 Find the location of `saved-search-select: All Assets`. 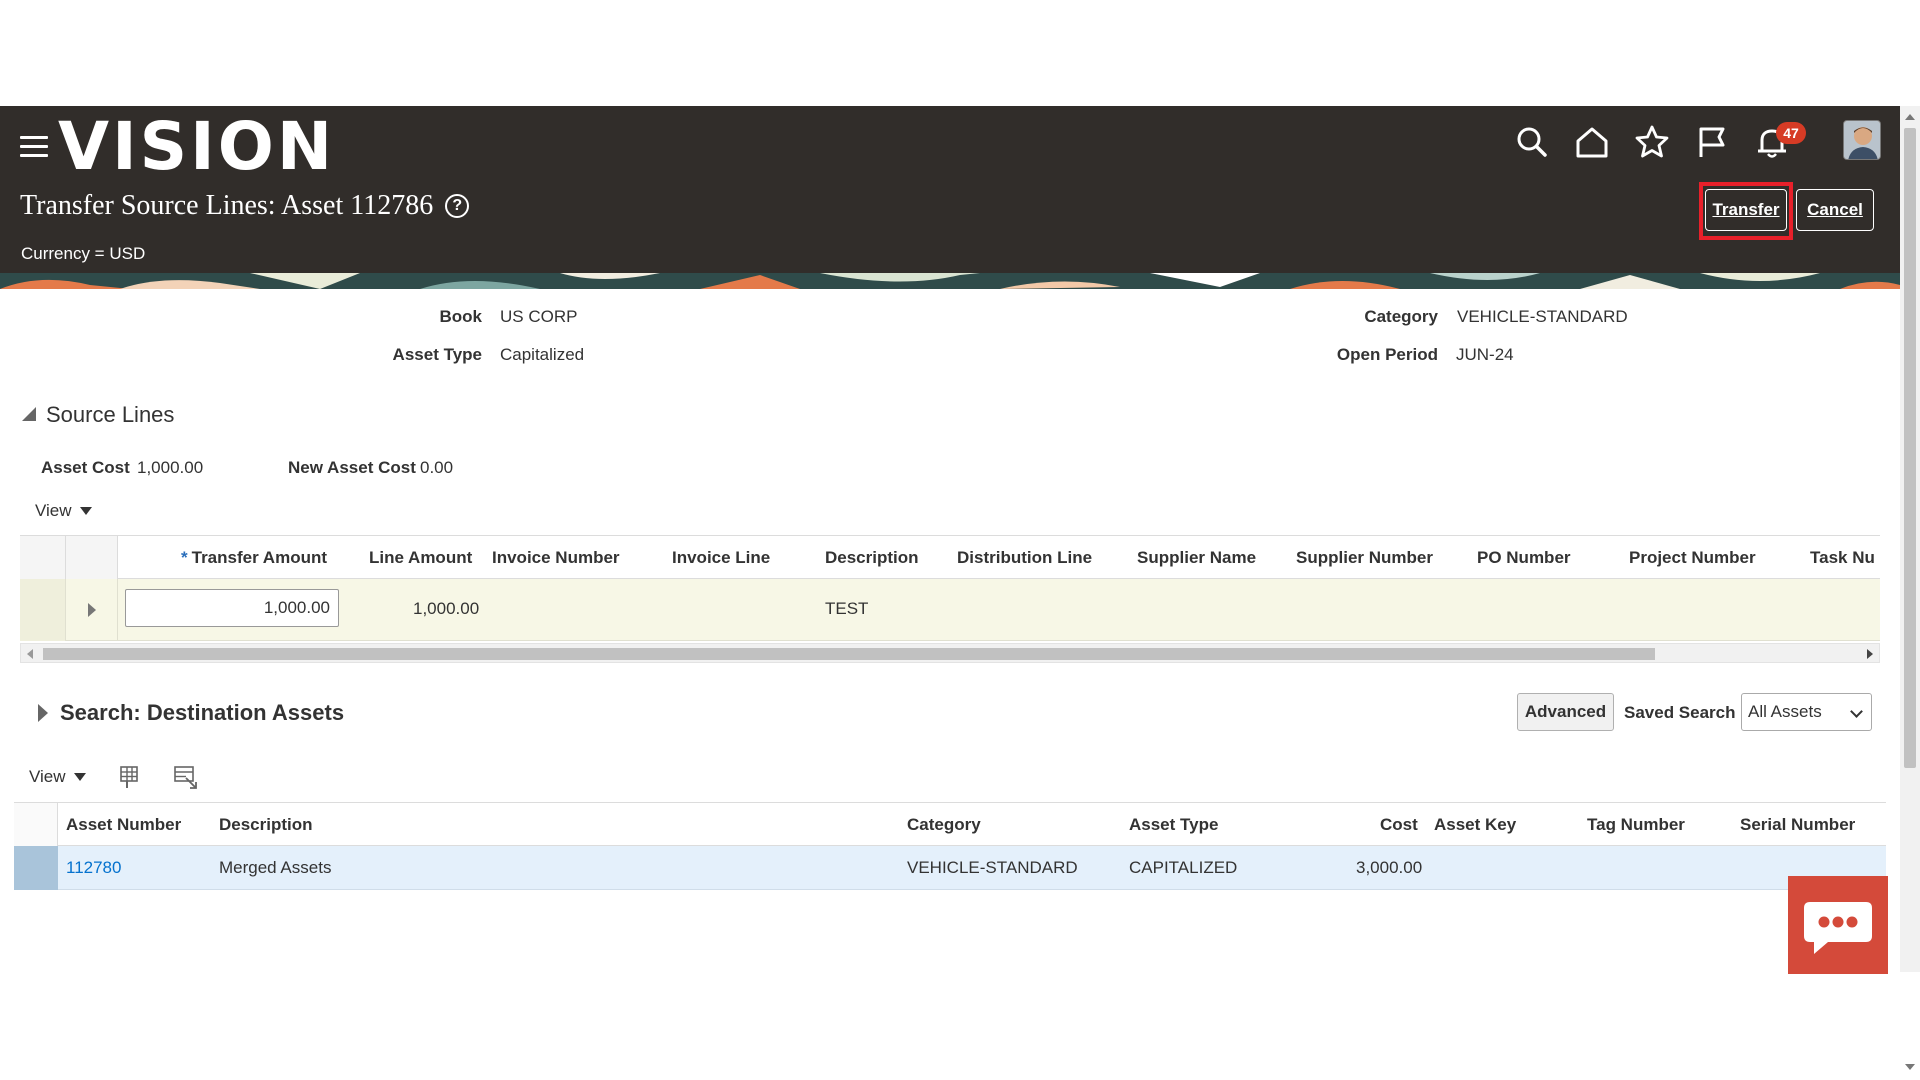

saved-search-select: All Assets is located at coordinates (1806, 712).